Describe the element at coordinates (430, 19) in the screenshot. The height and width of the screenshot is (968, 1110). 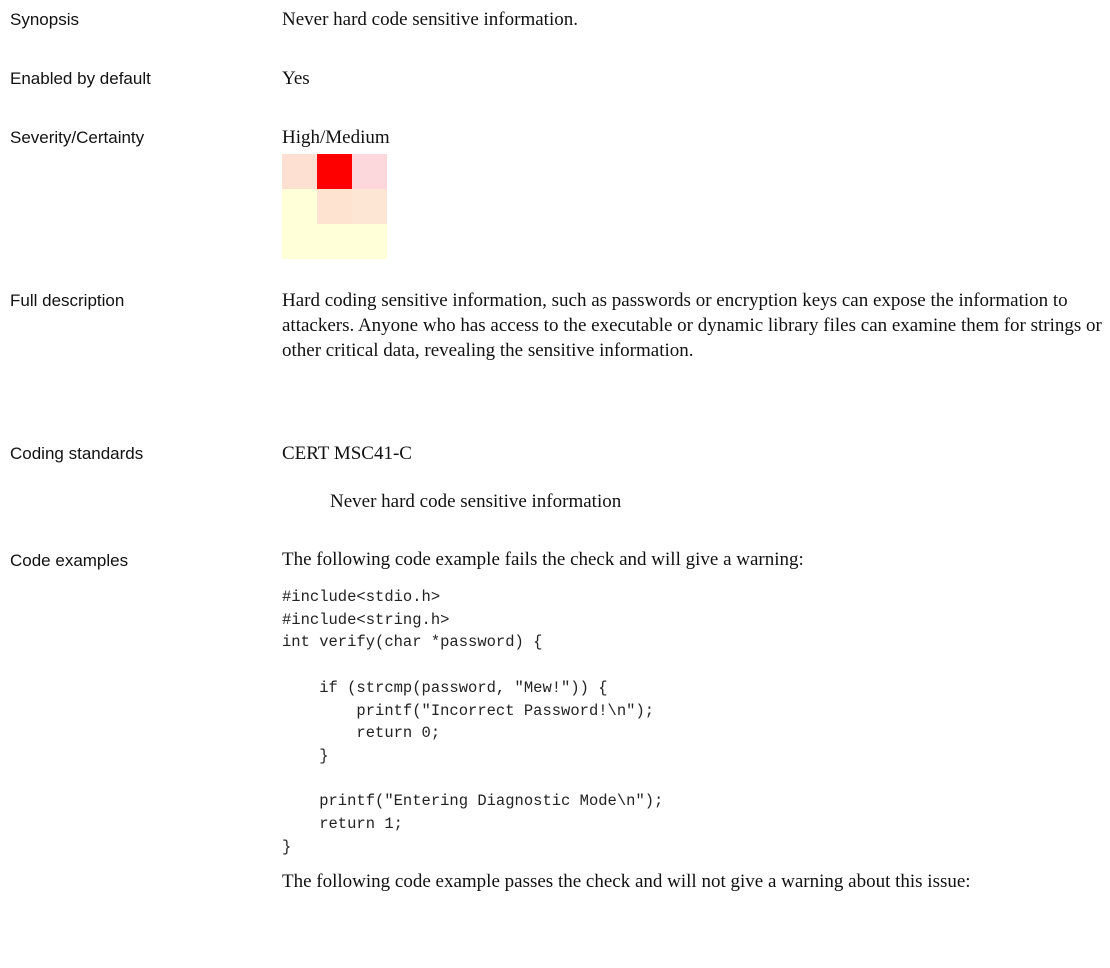
I see `synopsis-value: Never hard code sensitive information.` at that location.